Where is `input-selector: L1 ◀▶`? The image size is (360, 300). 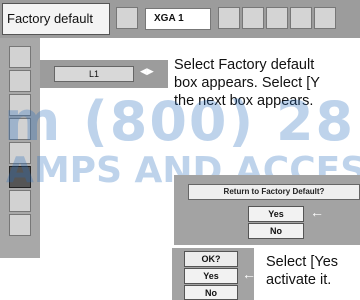
input-selector: L1 ◀▶ is located at coordinates (104, 74).